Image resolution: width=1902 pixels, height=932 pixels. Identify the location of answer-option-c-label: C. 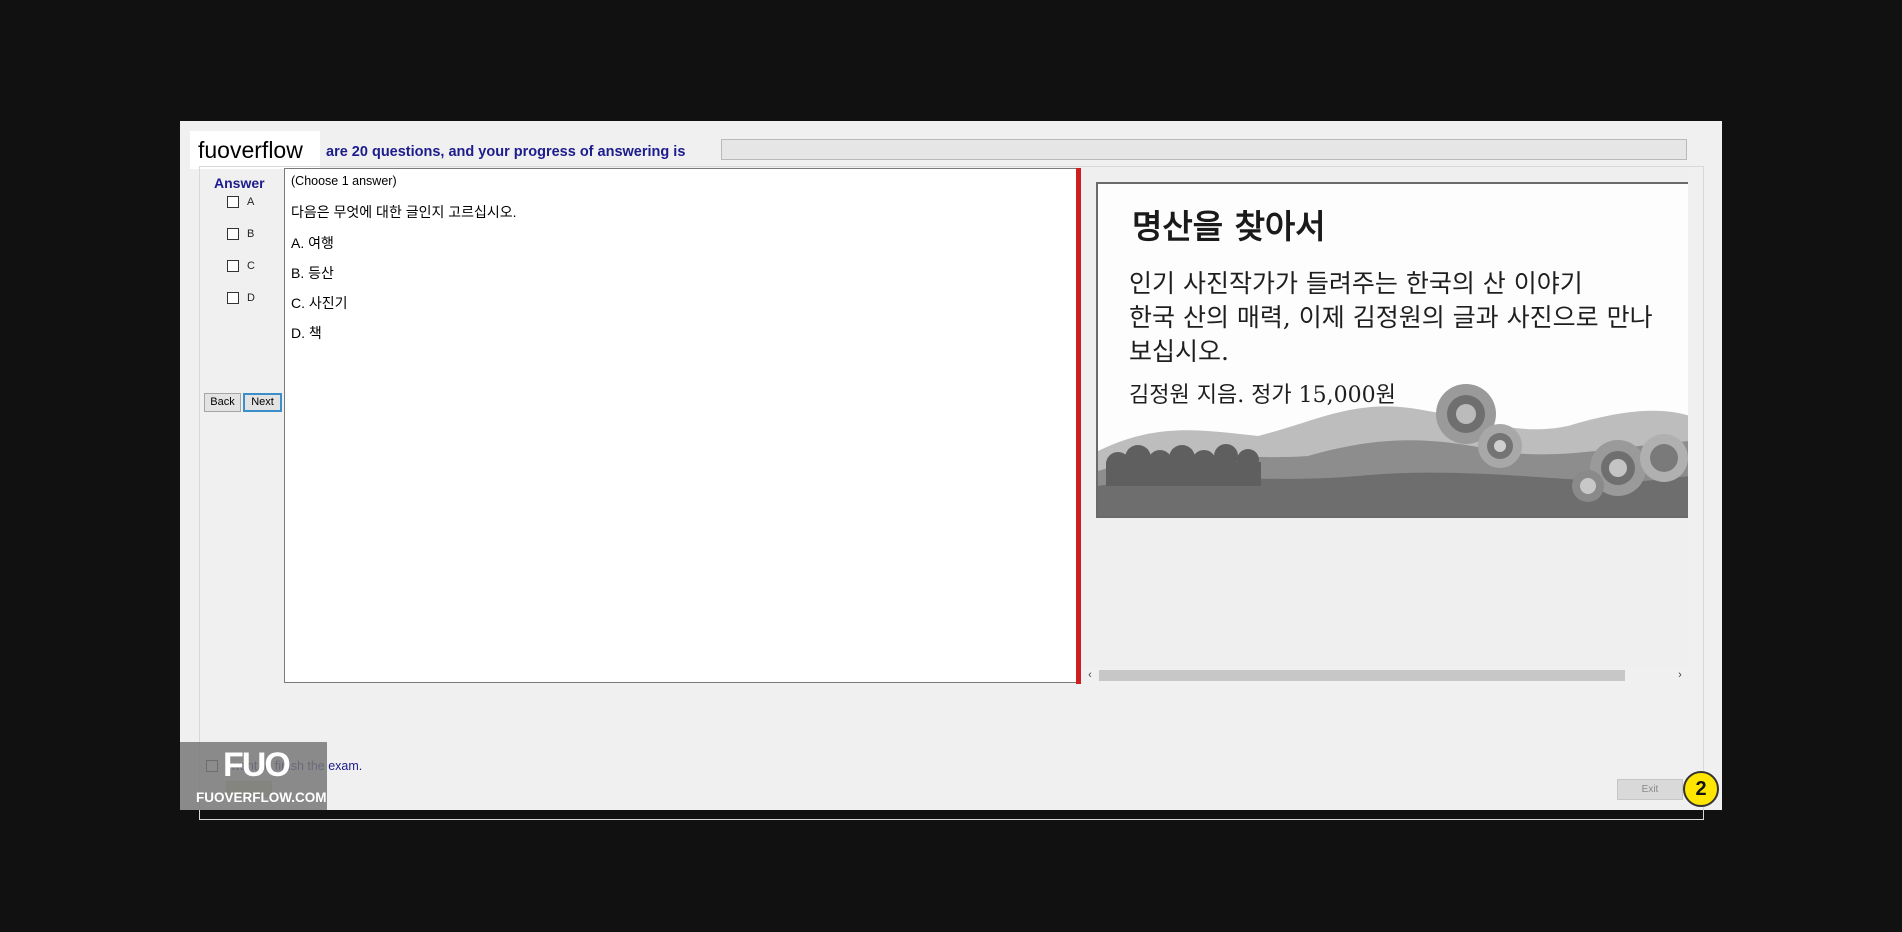
(251, 266).